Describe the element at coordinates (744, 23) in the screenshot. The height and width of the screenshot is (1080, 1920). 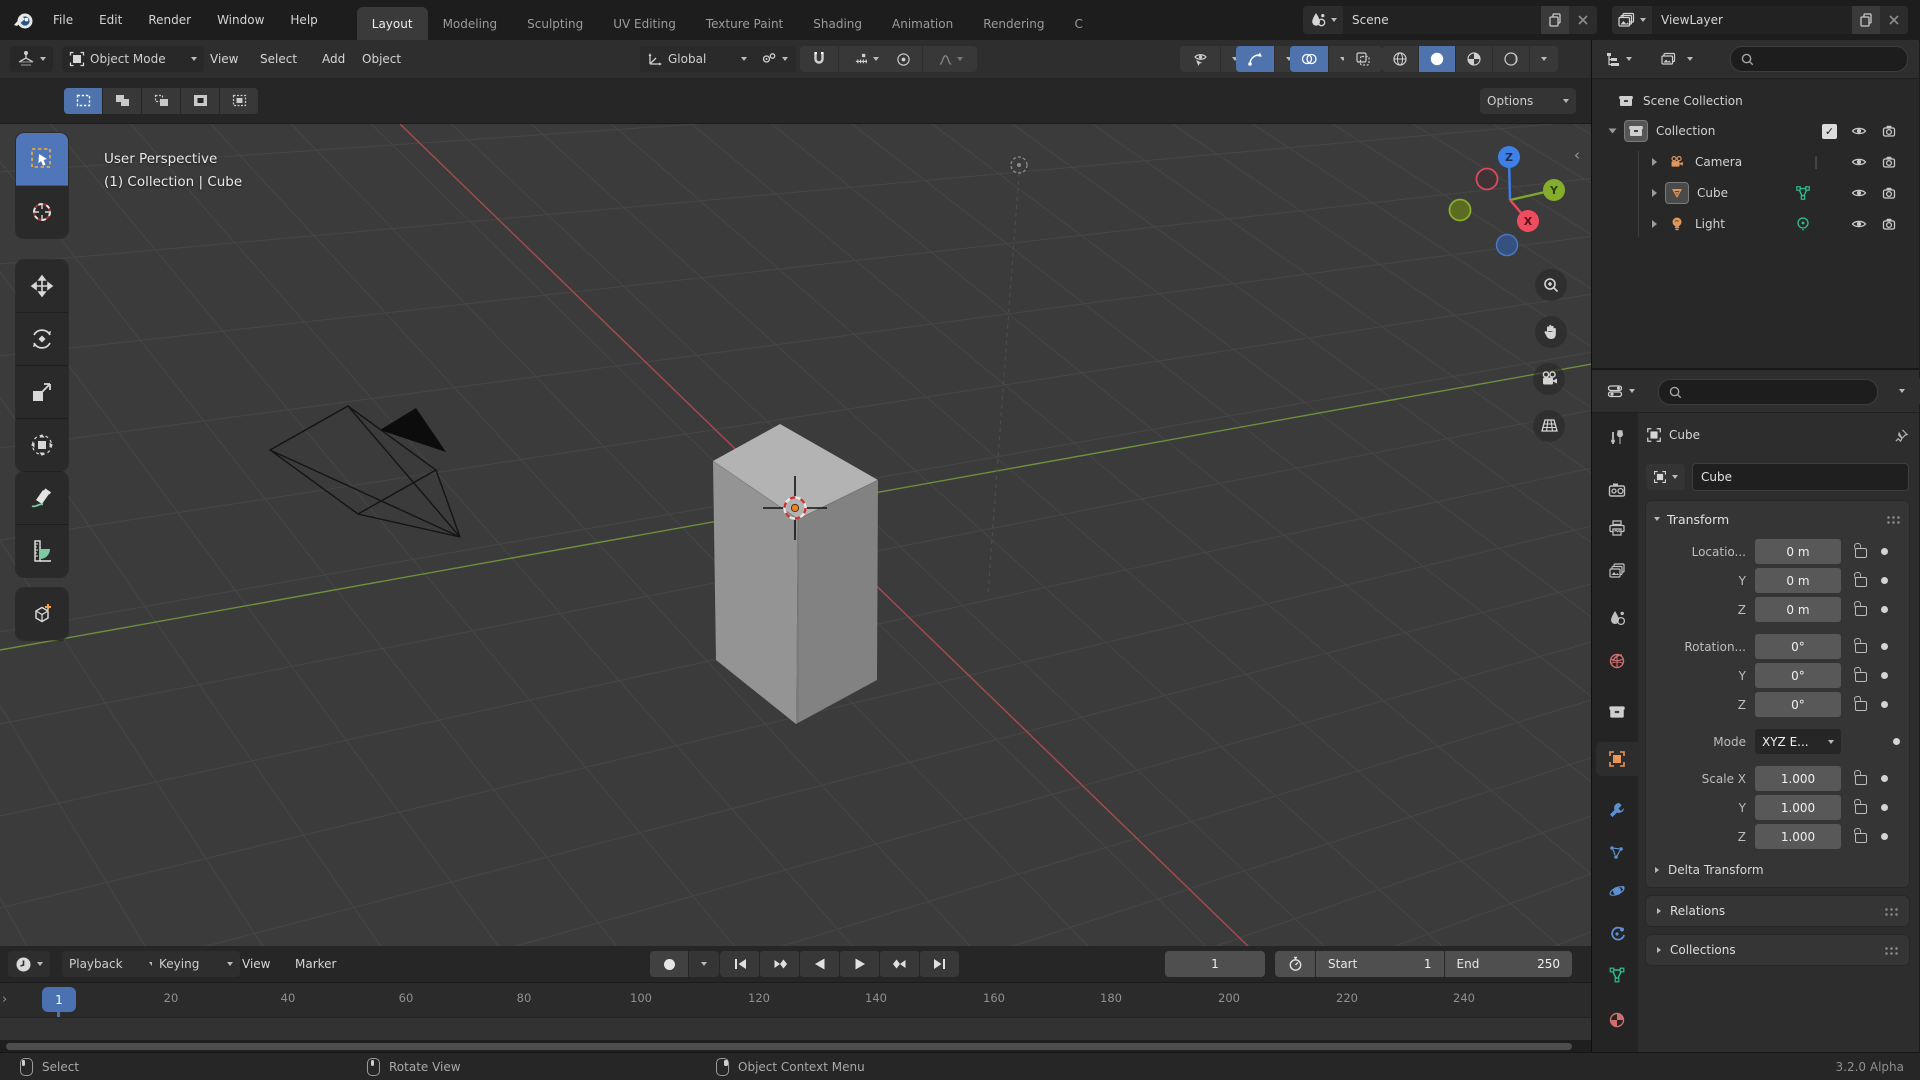
I see `tab-texture-paint: Texture Paint` at that location.